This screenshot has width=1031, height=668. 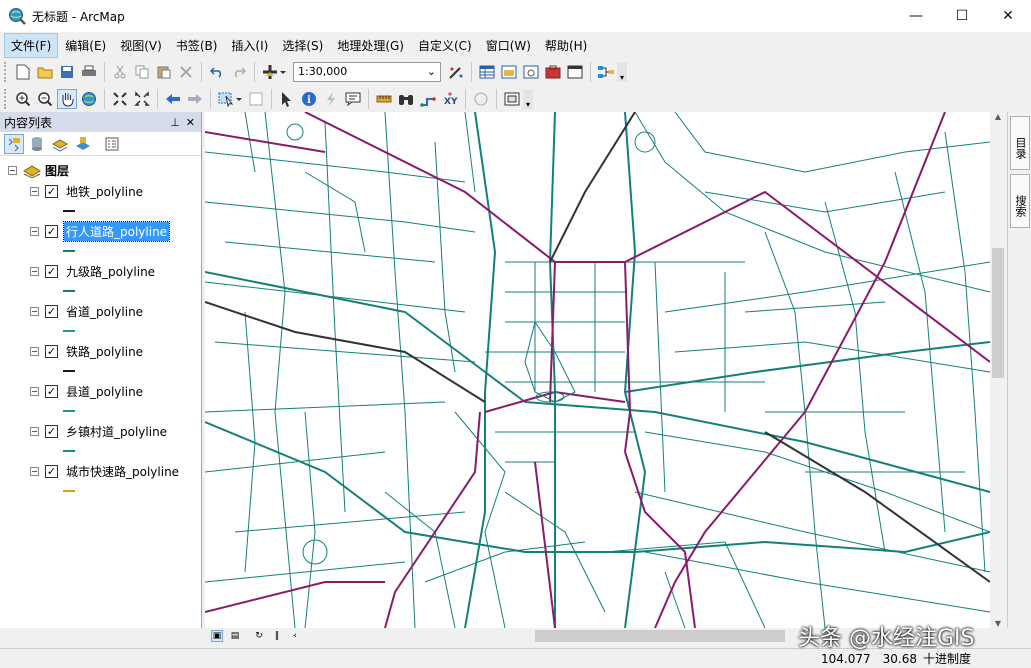 I want to click on layer-name: 城市快速路_polyline, so click(x=122, y=471).